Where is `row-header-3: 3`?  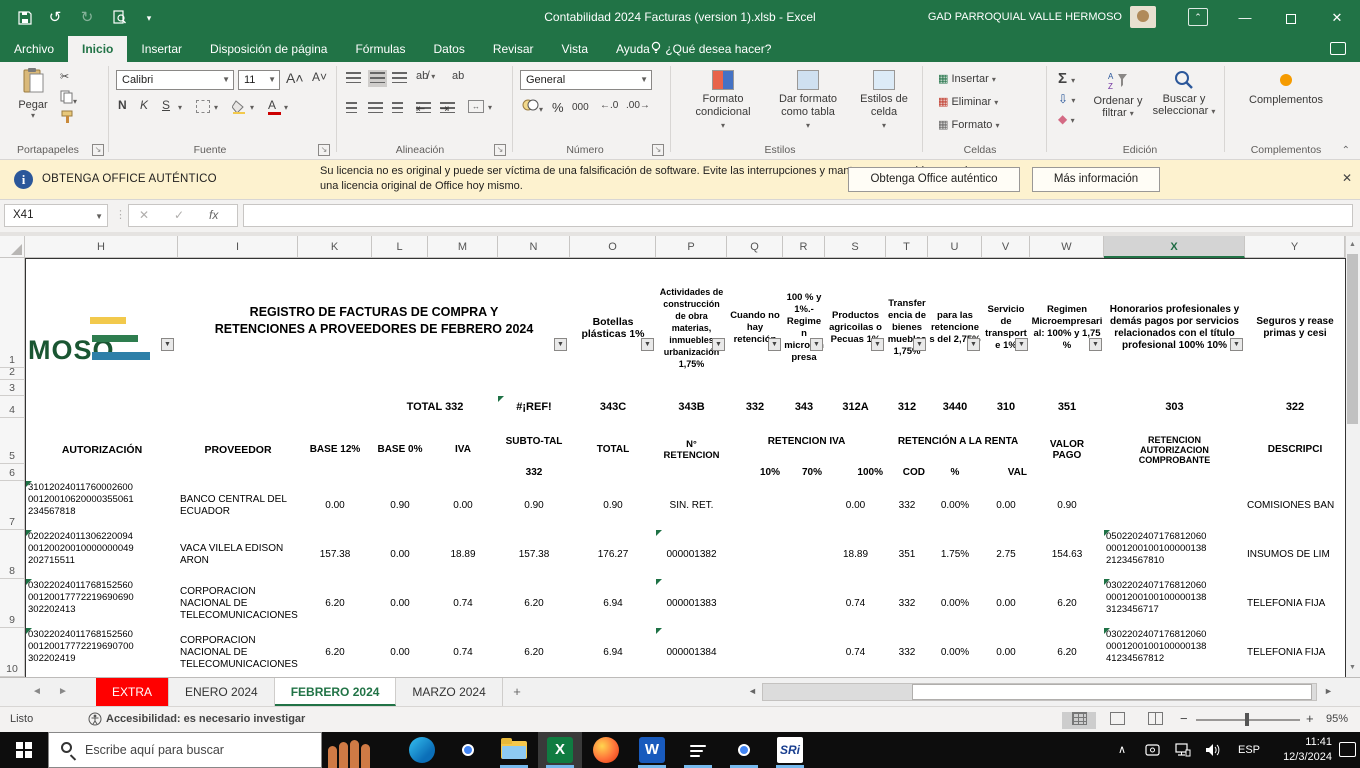
row-header-3: 3 is located at coordinates (12, 388).